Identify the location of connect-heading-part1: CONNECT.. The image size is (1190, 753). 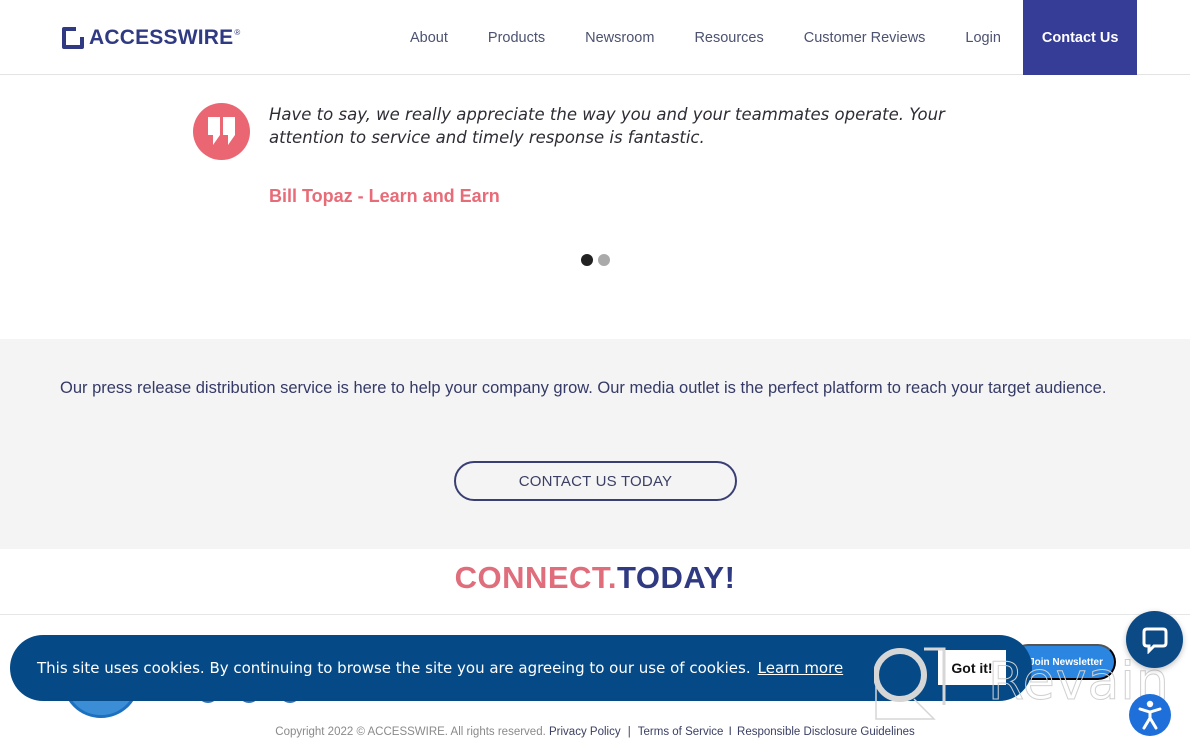
(536, 577).